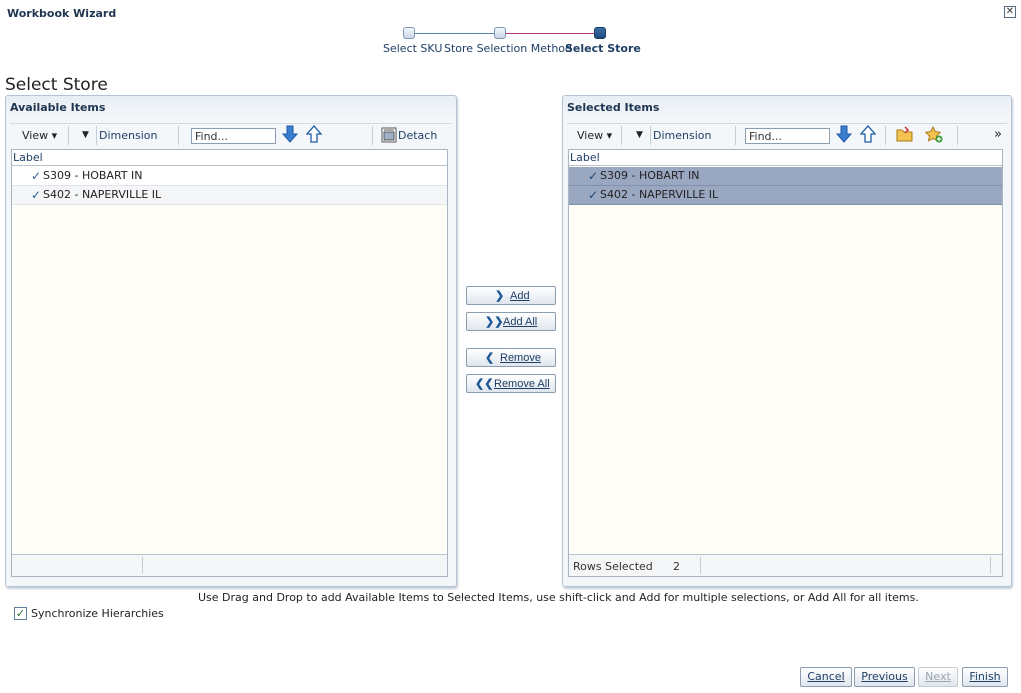 The width and height of the screenshot is (1021, 693). Describe the element at coordinates (613, 566) in the screenshot. I see `rows-selected-label: Rows Selected` at that location.